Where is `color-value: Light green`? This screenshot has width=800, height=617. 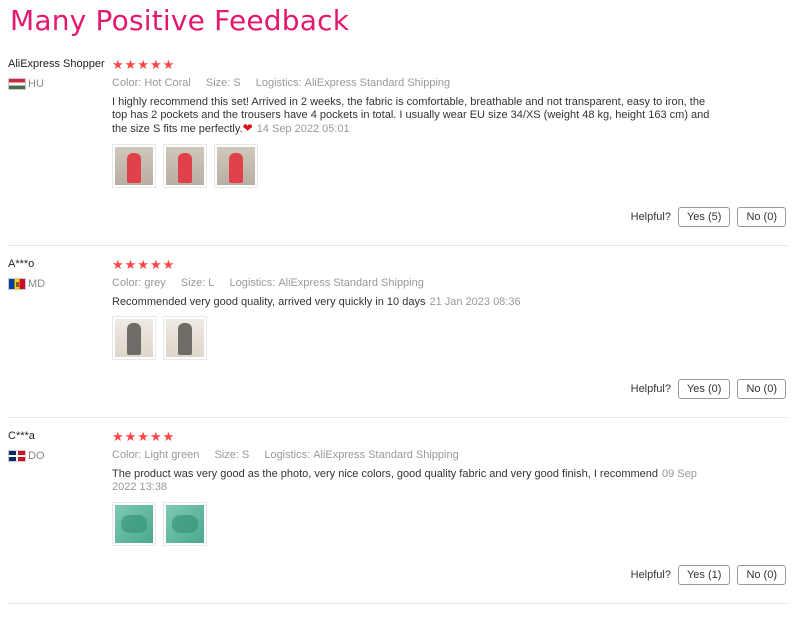 color-value: Light green is located at coordinates (172, 455).